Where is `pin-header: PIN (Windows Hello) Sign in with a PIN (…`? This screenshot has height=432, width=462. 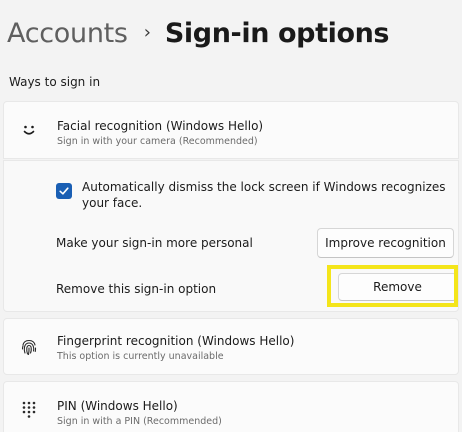
pin-header: PIN (Windows Hello) Sign in with a PIN (… is located at coordinates (231, 406).